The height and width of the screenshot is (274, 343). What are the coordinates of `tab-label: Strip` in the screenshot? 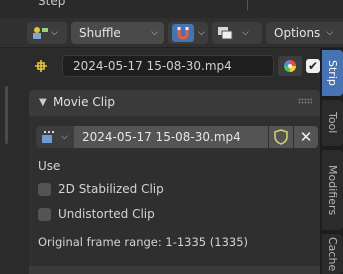 It's located at (332, 73).